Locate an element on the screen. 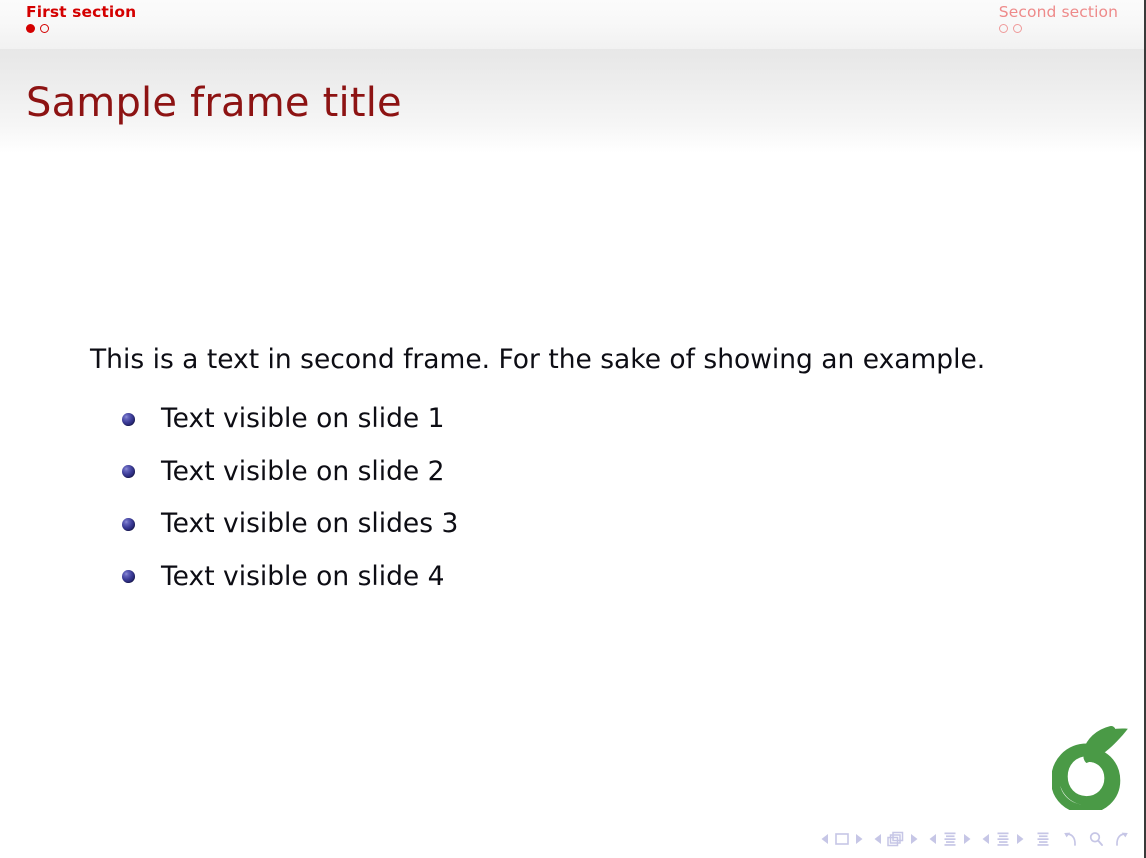  frame-prev-icon is located at coordinates (878, 839).